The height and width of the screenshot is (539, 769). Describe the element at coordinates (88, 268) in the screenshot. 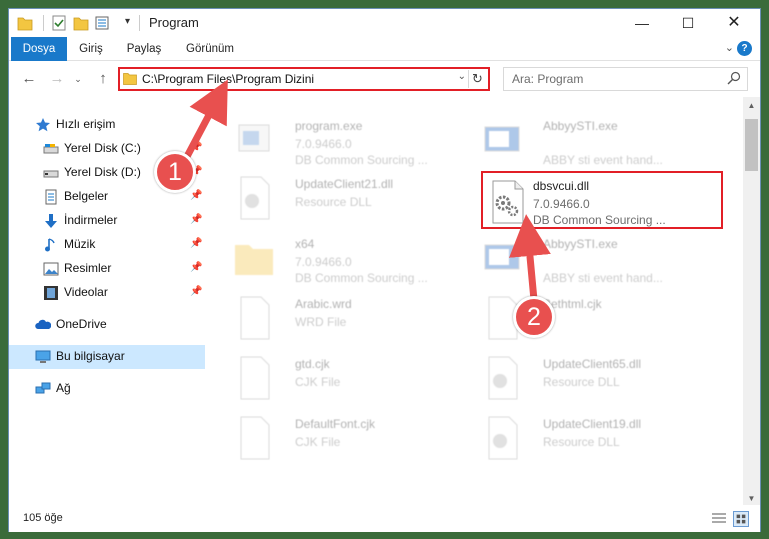

I see `sidebar-item-label: Resimler` at that location.